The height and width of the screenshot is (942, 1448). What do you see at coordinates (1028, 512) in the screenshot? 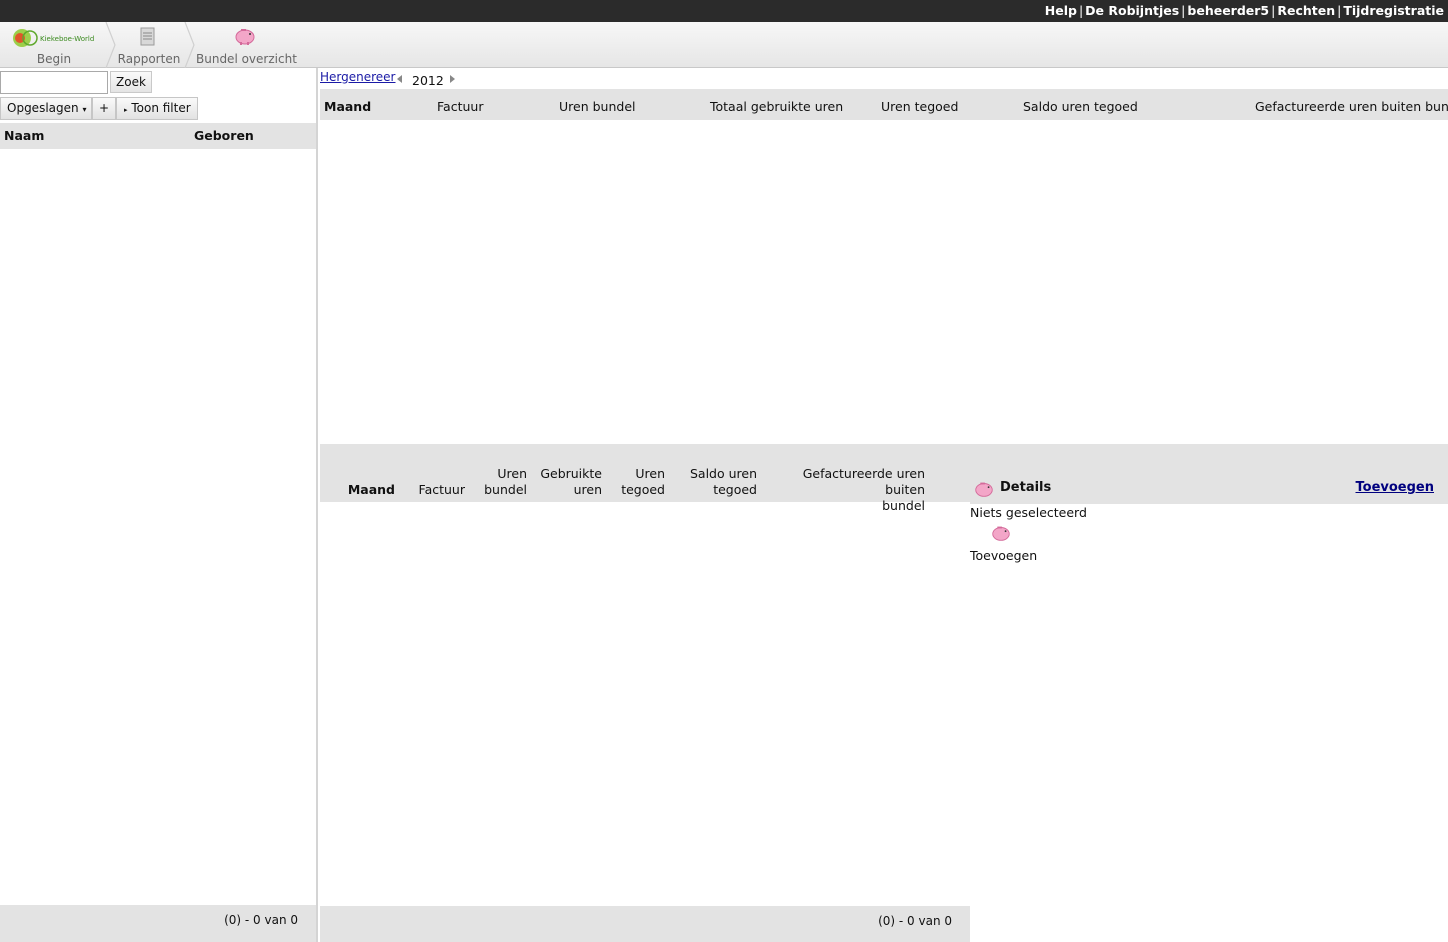
I see `nothing-selected-text: Niets geselecteerd` at bounding box center [1028, 512].